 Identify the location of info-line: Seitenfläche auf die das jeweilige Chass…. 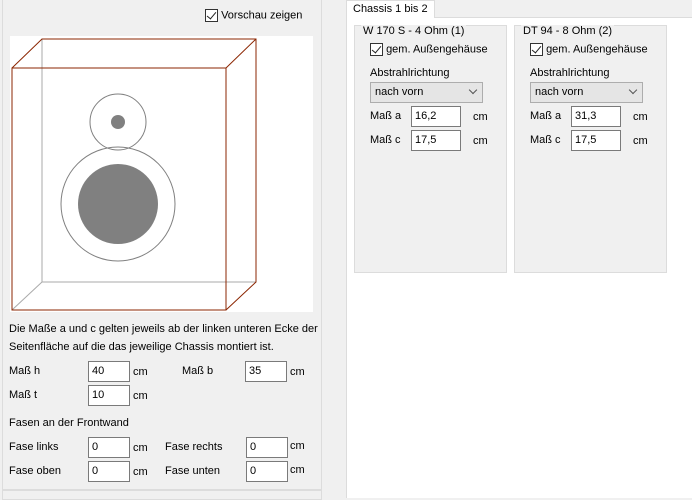
(141, 347).